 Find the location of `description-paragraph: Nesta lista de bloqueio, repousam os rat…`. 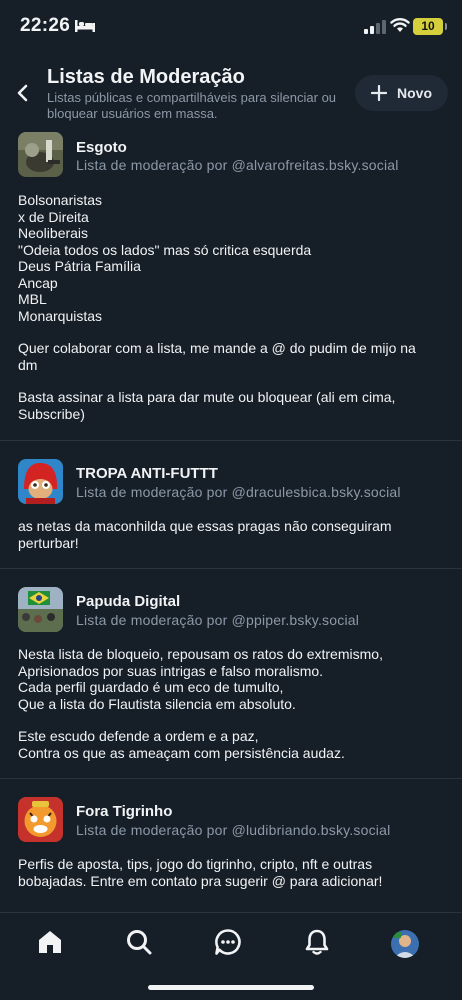

description-paragraph: Nesta lista de bloqueio, repousam os rat… is located at coordinates (200, 679).